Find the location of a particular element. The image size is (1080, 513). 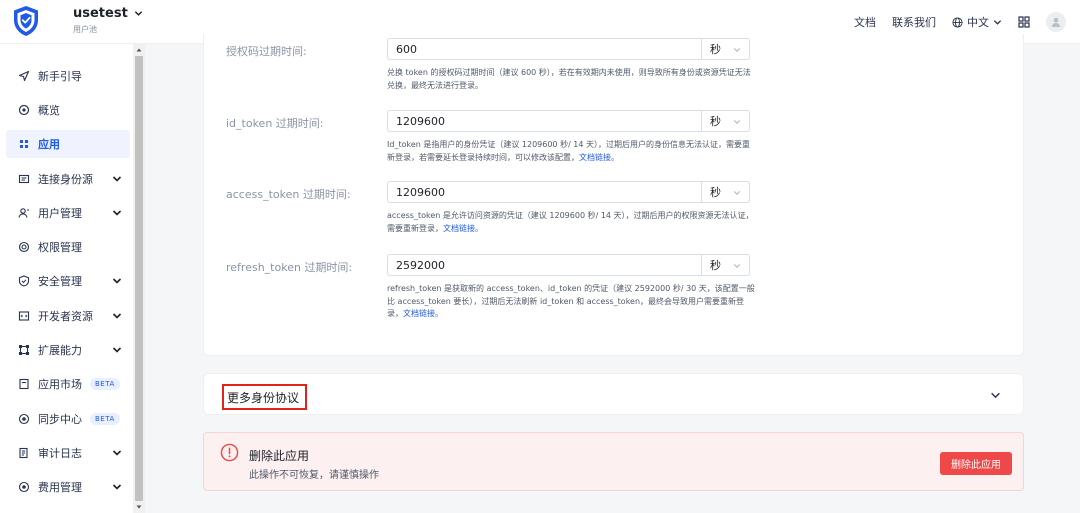

sidebar-item-label: 用户管理 is located at coordinates (60, 213).